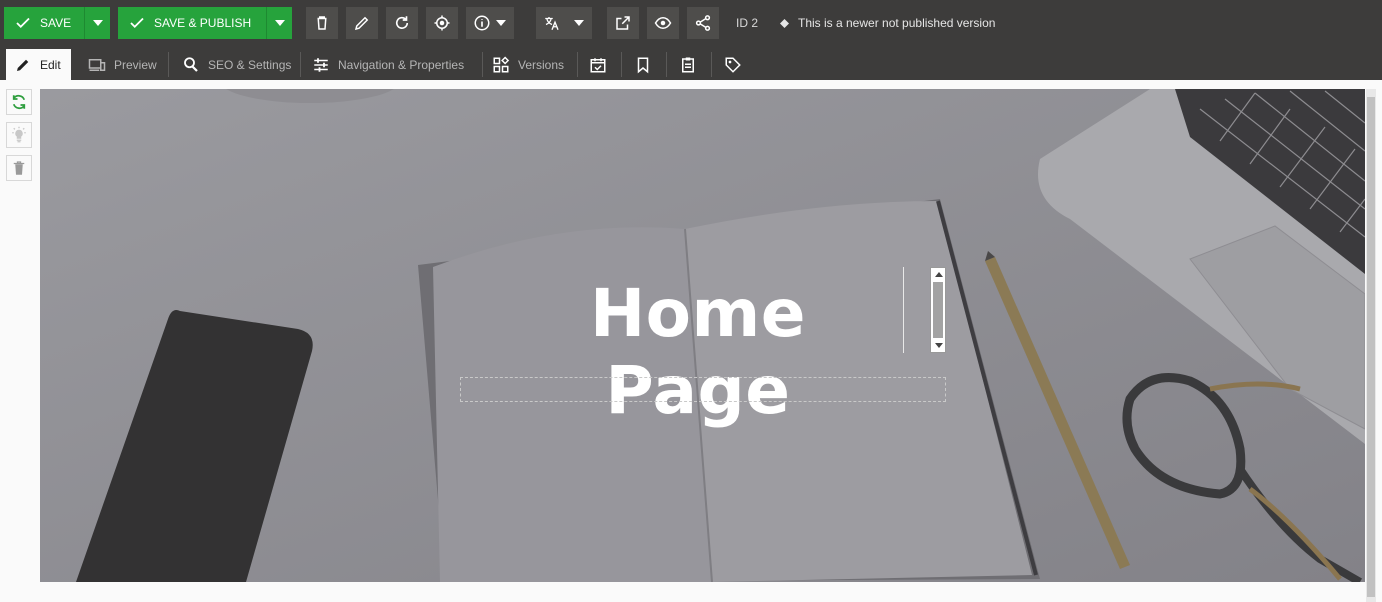  I want to click on save-button: SAVE, so click(57, 23).